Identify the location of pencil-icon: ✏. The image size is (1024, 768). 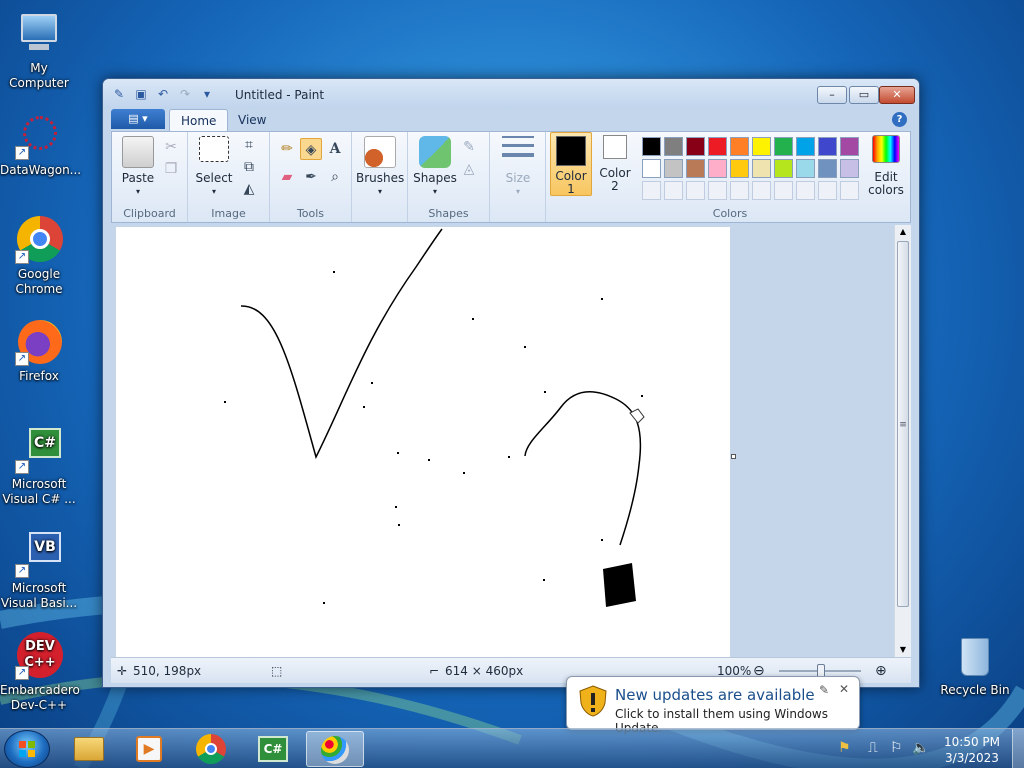
(287, 149).